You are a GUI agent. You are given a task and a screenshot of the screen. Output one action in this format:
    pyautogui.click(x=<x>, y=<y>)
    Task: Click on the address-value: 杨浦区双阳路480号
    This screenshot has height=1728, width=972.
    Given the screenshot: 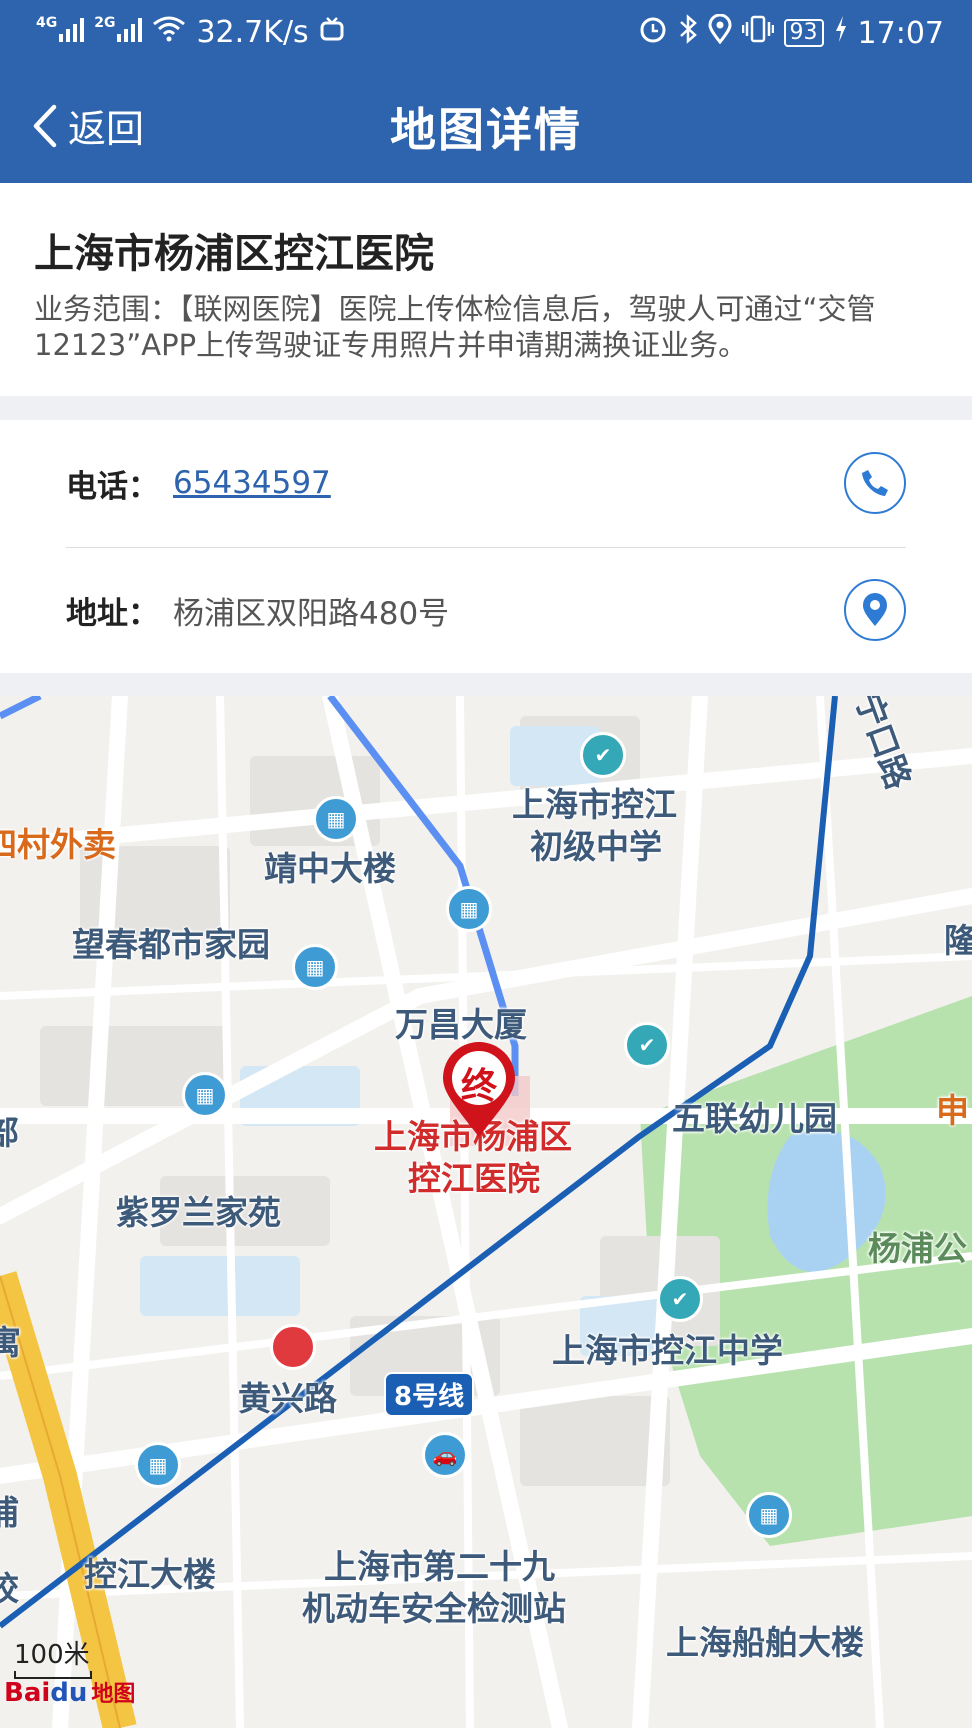 What is the action you would take?
    pyautogui.click(x=311, y=613)
    